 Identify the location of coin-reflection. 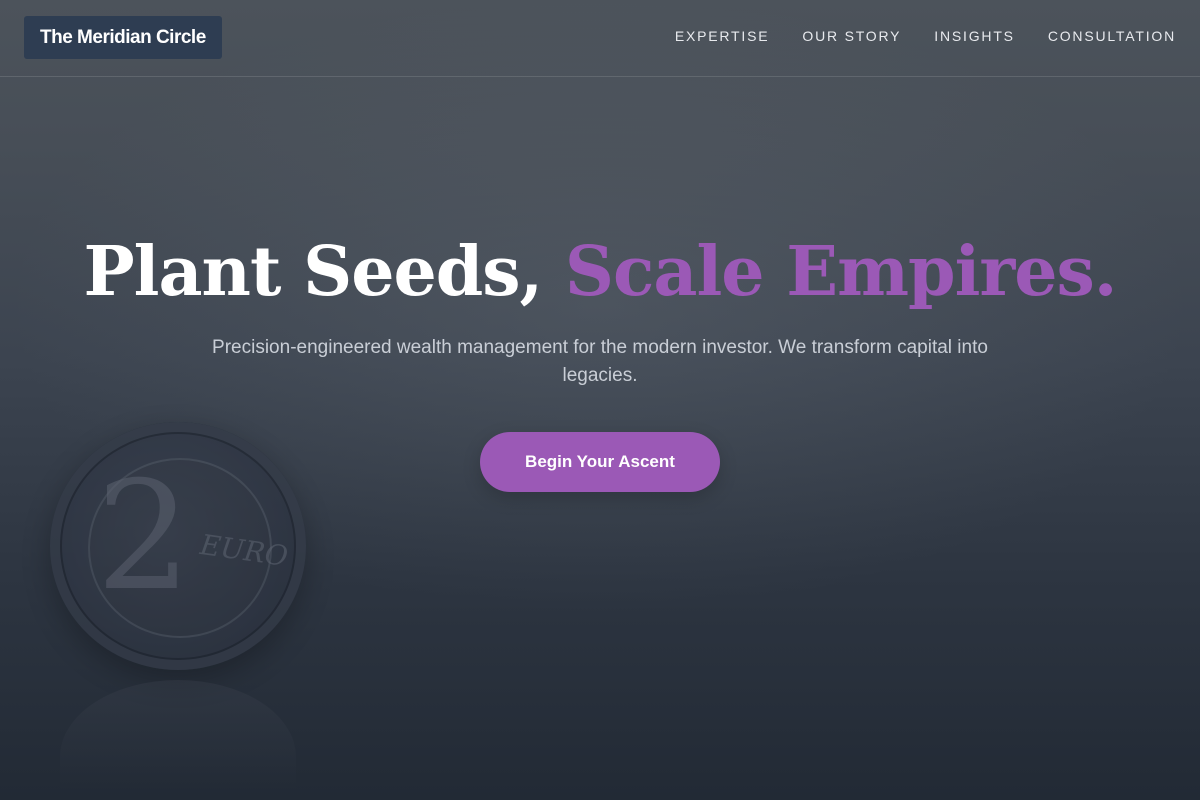
(178, 735).